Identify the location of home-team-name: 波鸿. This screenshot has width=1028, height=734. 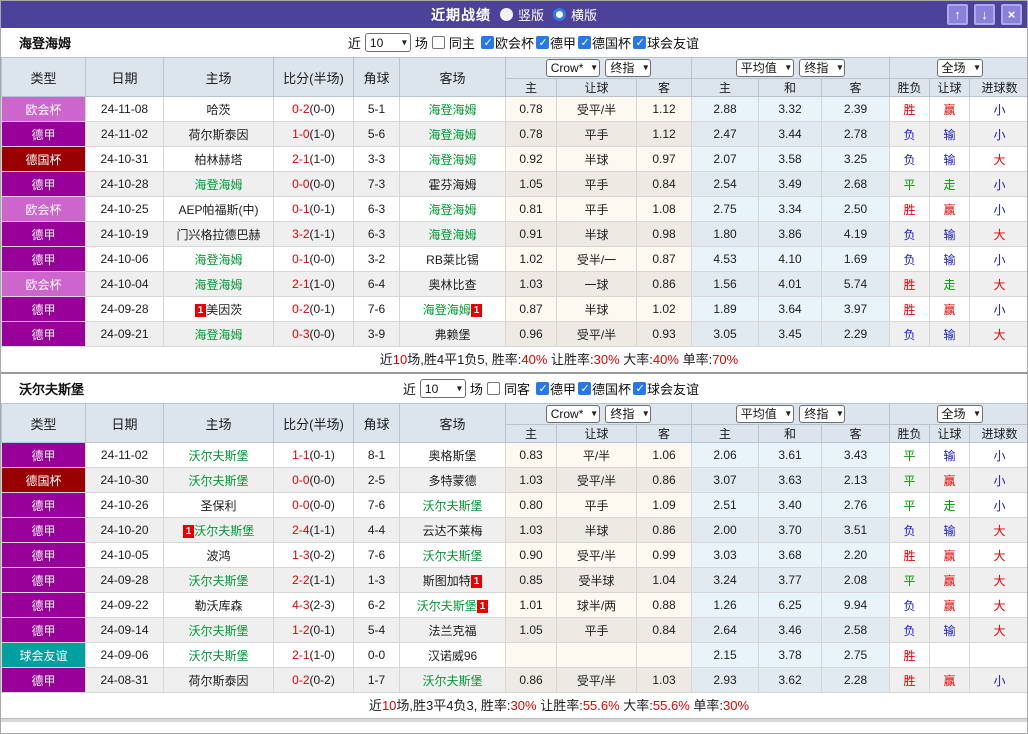
(218, 555).